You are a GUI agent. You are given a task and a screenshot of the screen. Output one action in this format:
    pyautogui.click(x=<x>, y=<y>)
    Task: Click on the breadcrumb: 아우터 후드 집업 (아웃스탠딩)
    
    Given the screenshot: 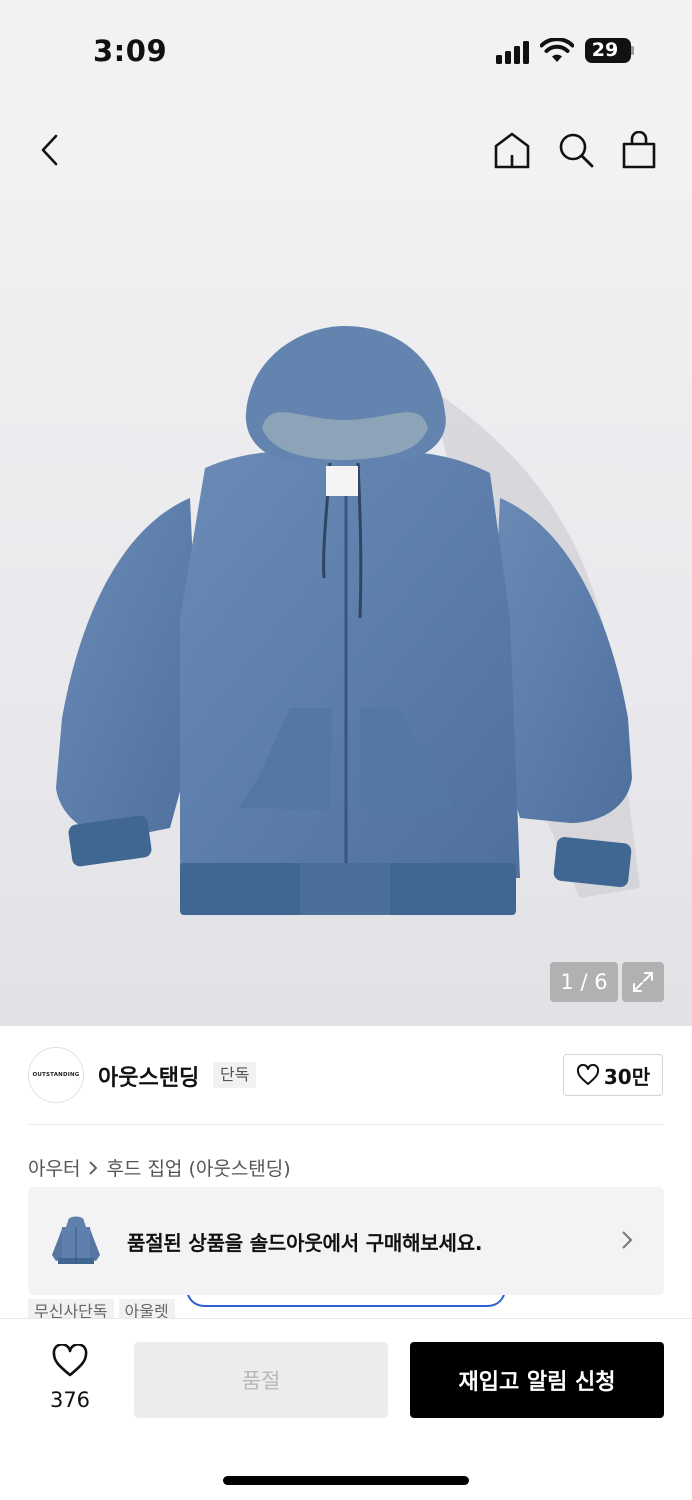 What is the action you would take?
    pyautogui.click(x=159, y=1167)
    